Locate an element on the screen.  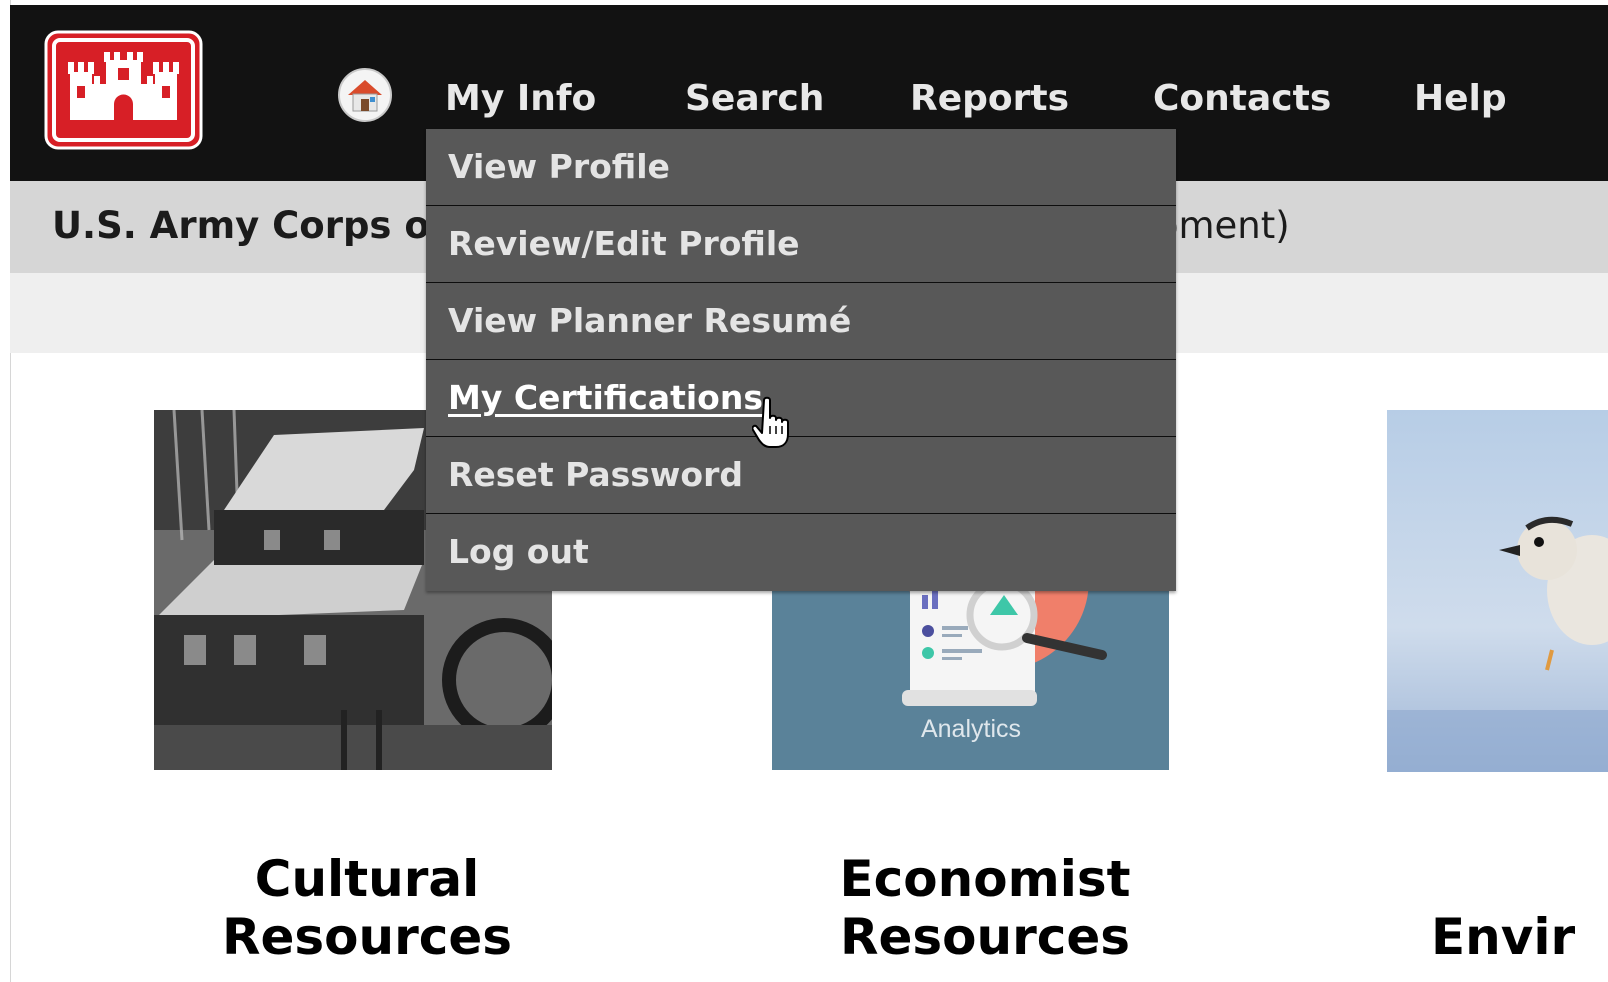
card-title-economist: Economist Resources is located at coordinates (985, 908).